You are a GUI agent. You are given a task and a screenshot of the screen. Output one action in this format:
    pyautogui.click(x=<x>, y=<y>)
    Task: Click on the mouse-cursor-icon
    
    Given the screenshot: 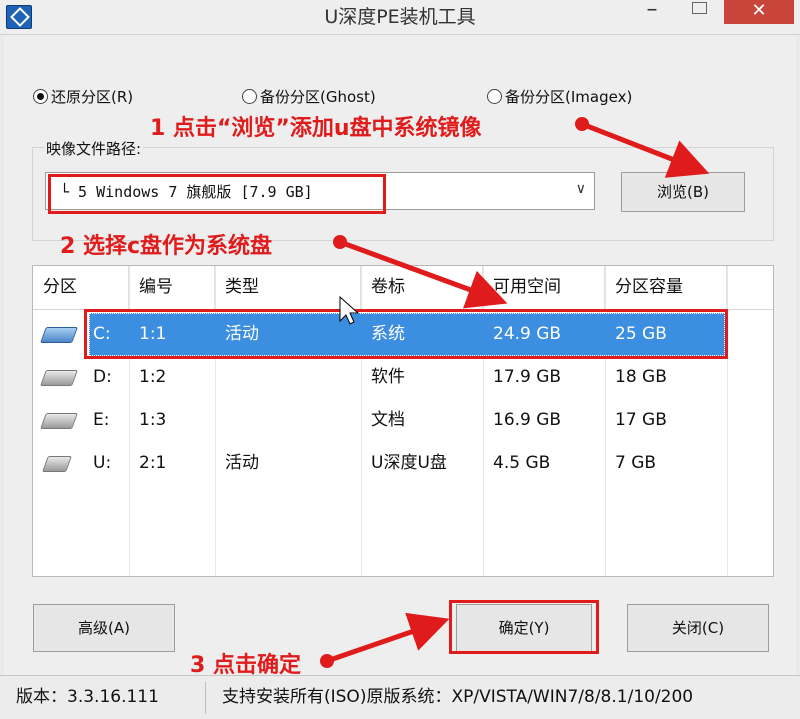 What is the action you would take?
    pyautogui.click(x=349, y=310)
    